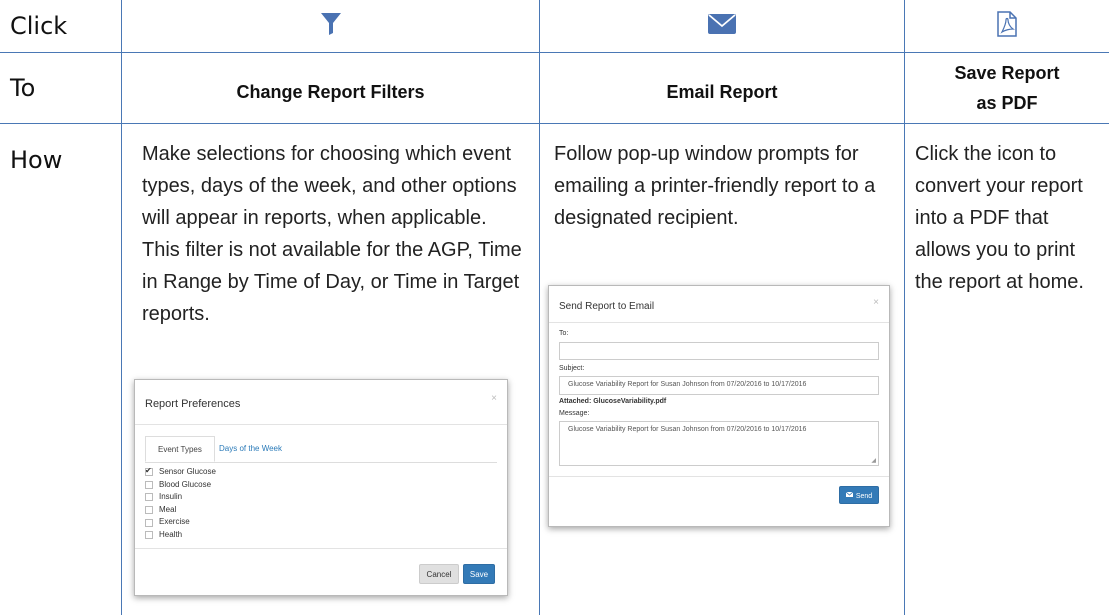 This screenshot has width=1109, height=615. What do you see at coordinates (187, 471) in the screenshot?
I see `checkbox-label: Sensor Glucose` at bounding box center [187, 471].